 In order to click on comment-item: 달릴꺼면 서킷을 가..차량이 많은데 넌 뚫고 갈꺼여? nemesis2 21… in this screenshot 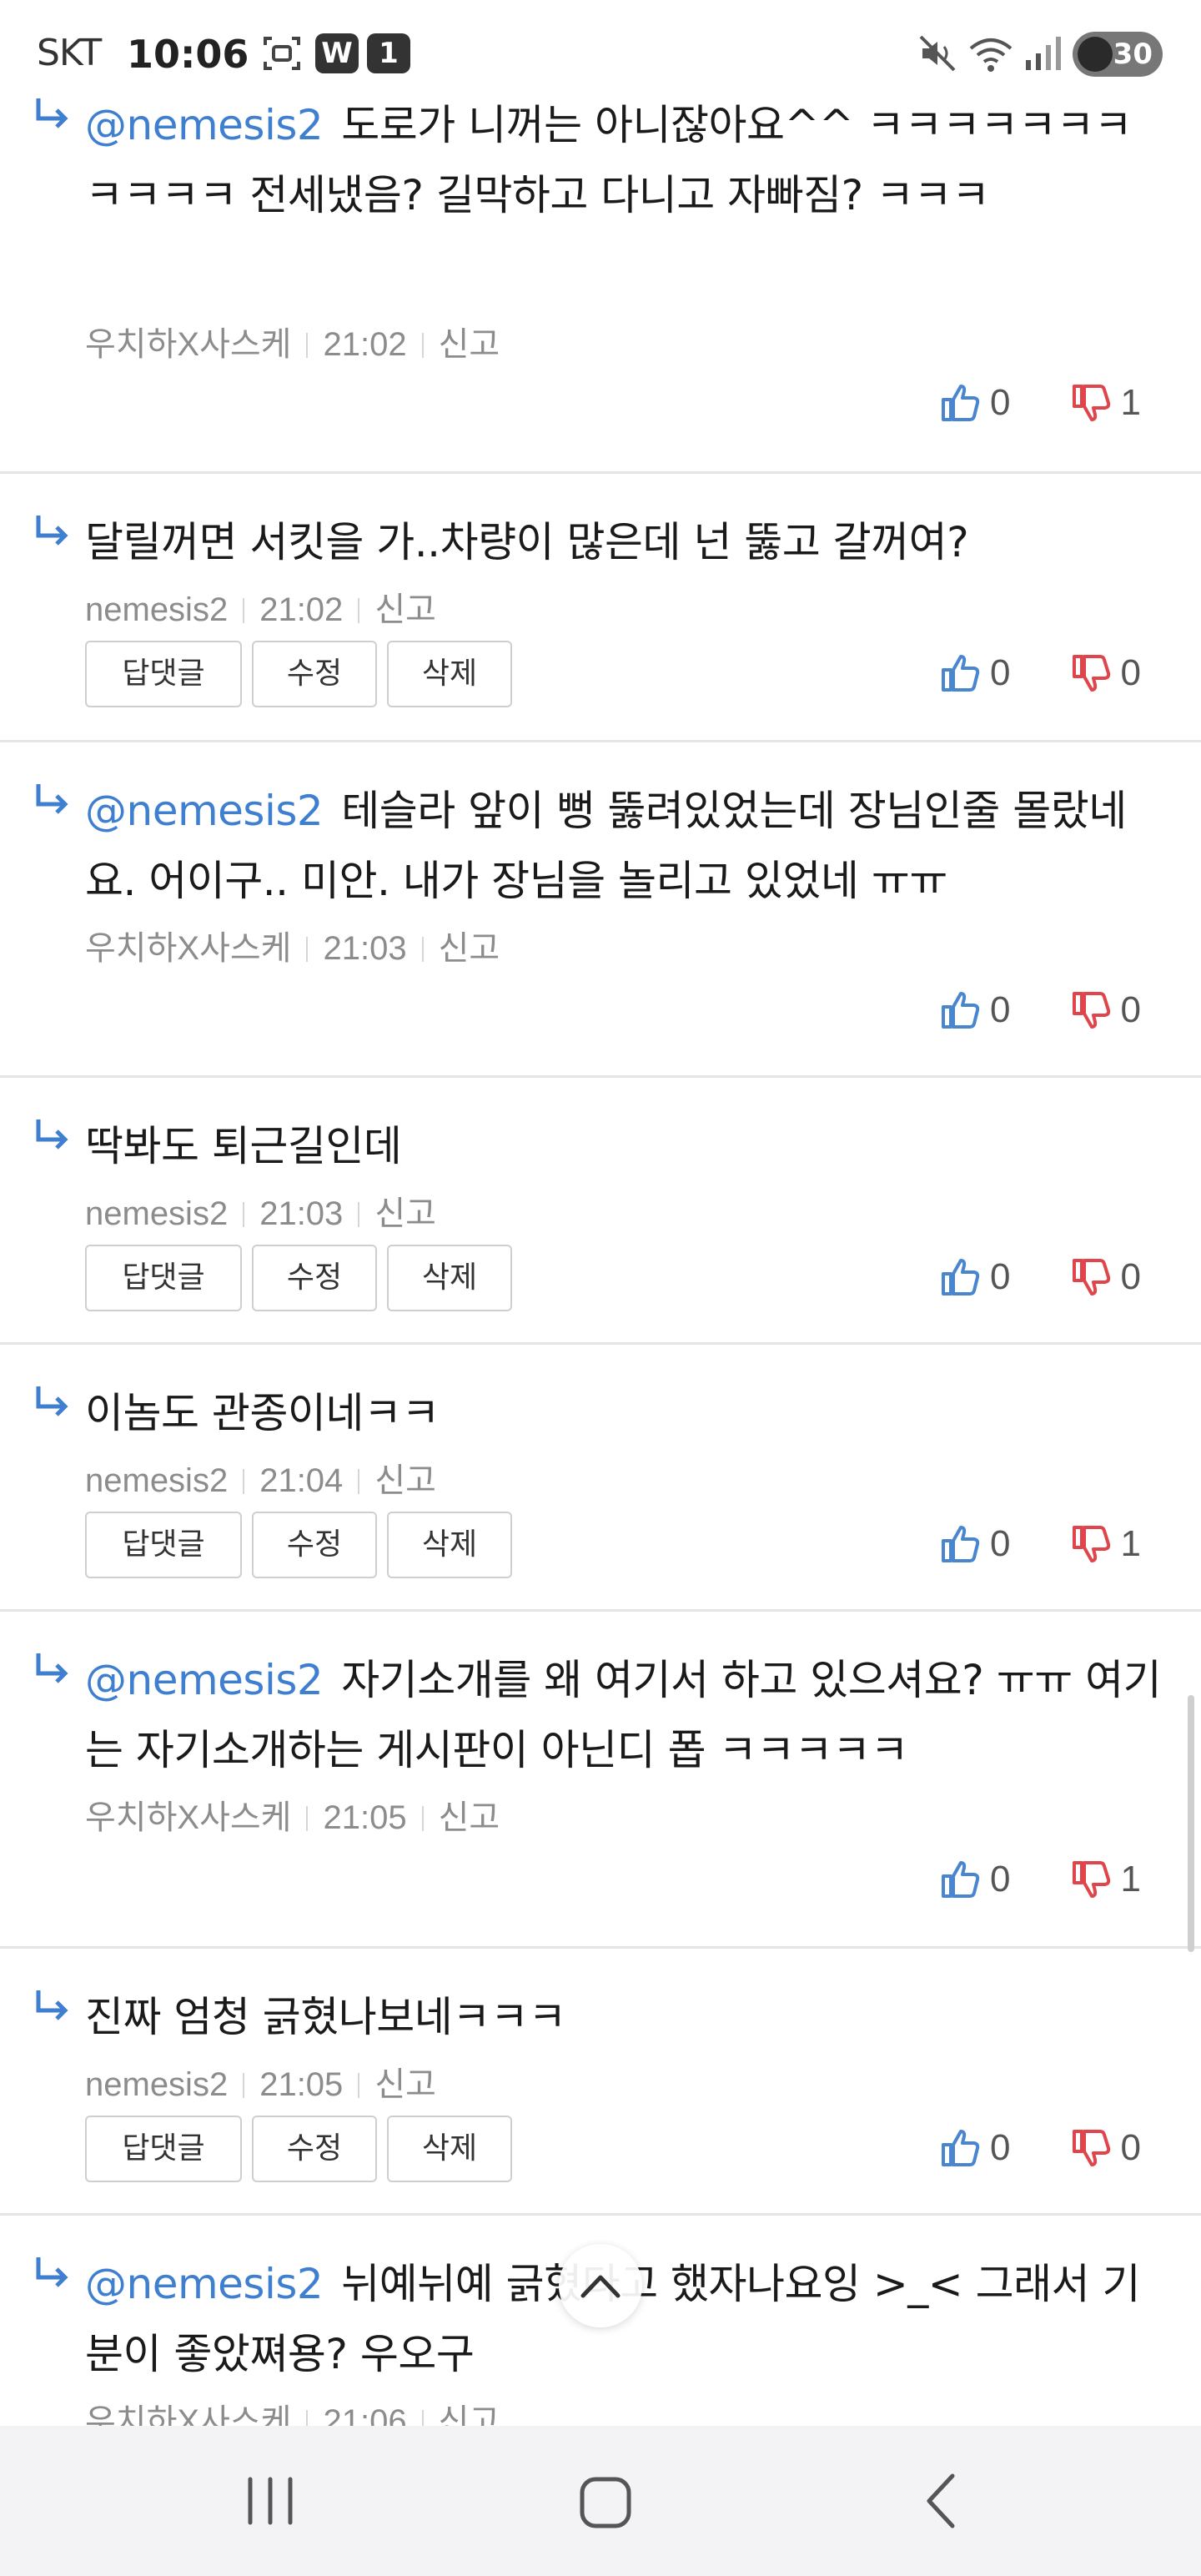, I will do `click(601, 608)`.